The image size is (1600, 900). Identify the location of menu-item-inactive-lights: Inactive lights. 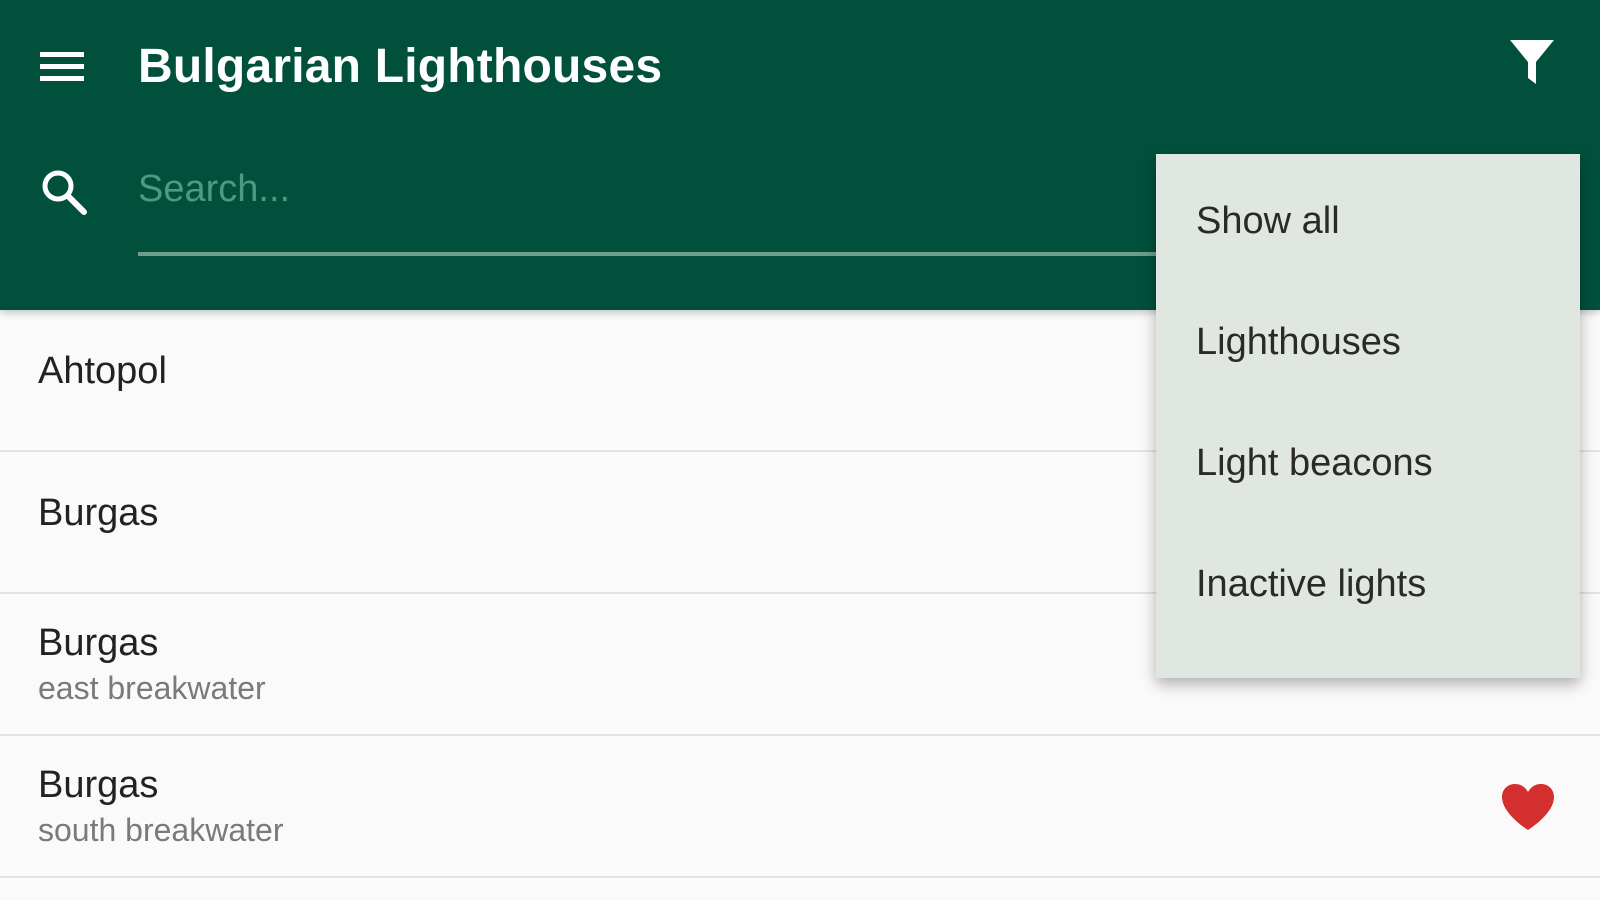
(1368, 601).